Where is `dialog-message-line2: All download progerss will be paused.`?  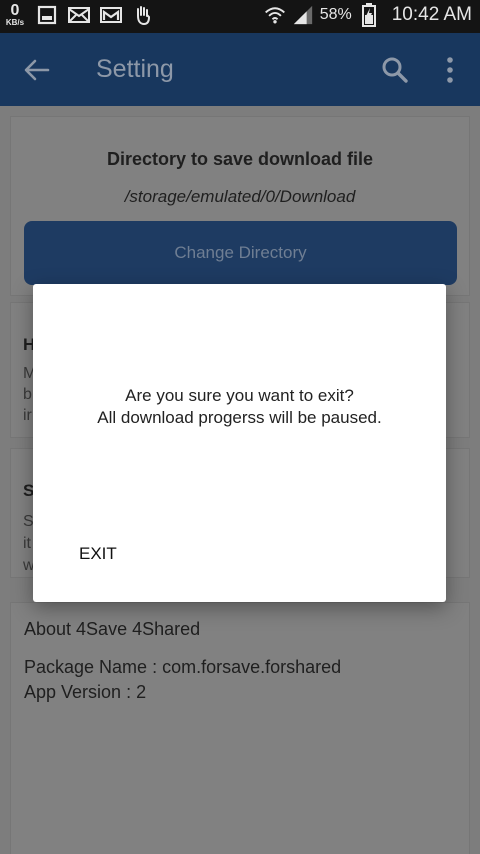
dialog-message-line2: All download progerss will be paused. is located at coordinates (239, 417).